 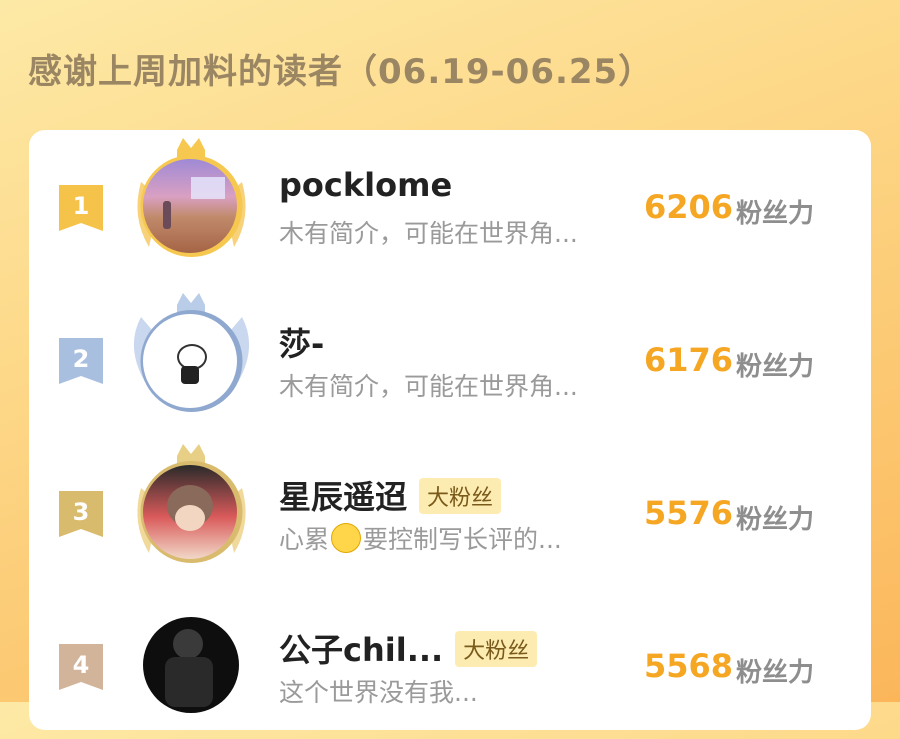 What do you see at coordinates (689, 666) in the screenshot?
I see `fan-power-value: 5568` at bounding box center [689, 666].